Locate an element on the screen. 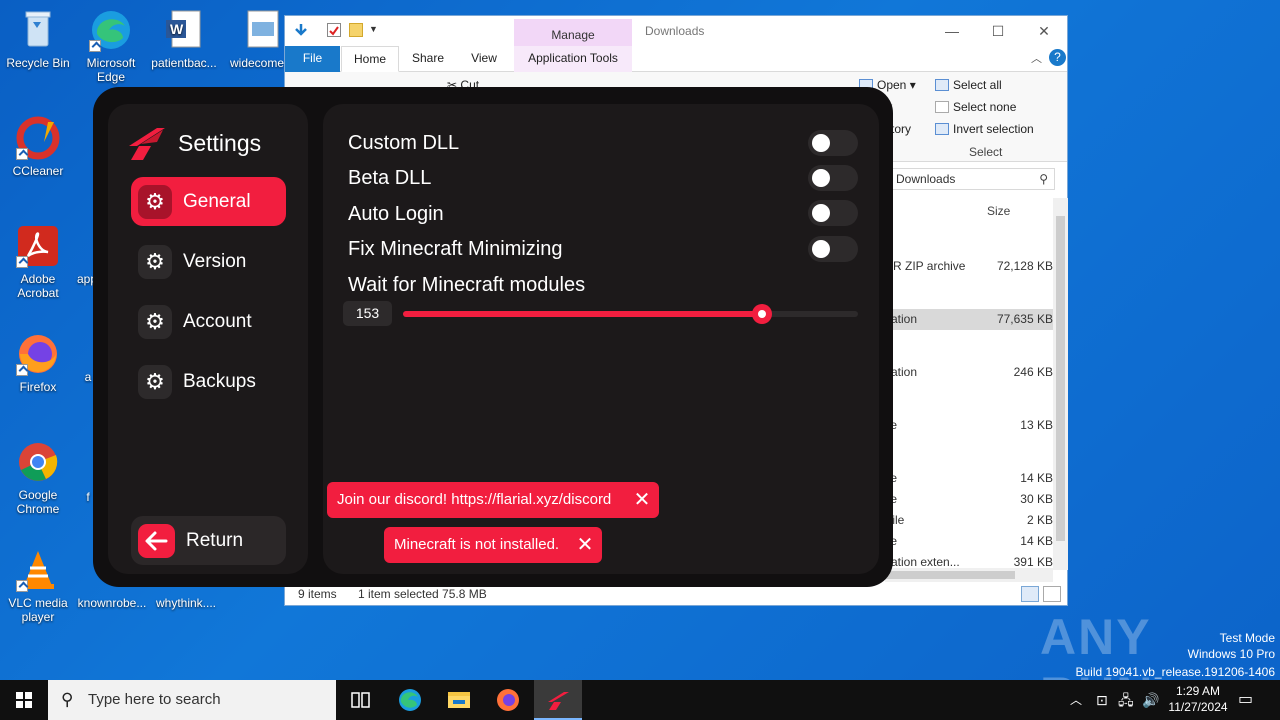  desktop-icon-acrobat: Adobe Acrobat is located at coordinates (38, 262).